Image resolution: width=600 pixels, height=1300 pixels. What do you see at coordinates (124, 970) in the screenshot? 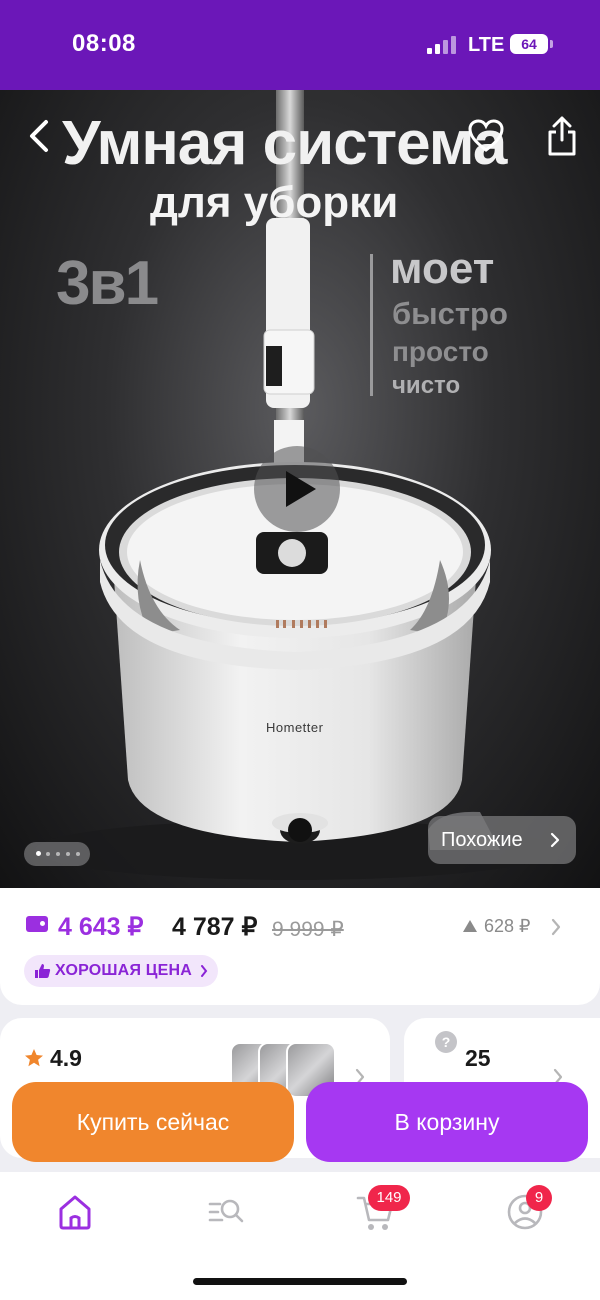
I see `good-price-label: ХОРОШАЯ ЦЕНА` at bounding box center [124, 970].